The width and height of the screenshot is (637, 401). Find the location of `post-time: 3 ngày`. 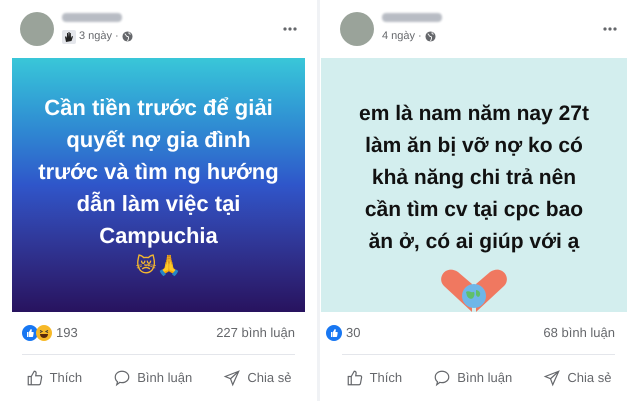

post-time: 3 ngày is located at coordinates (95, 36).